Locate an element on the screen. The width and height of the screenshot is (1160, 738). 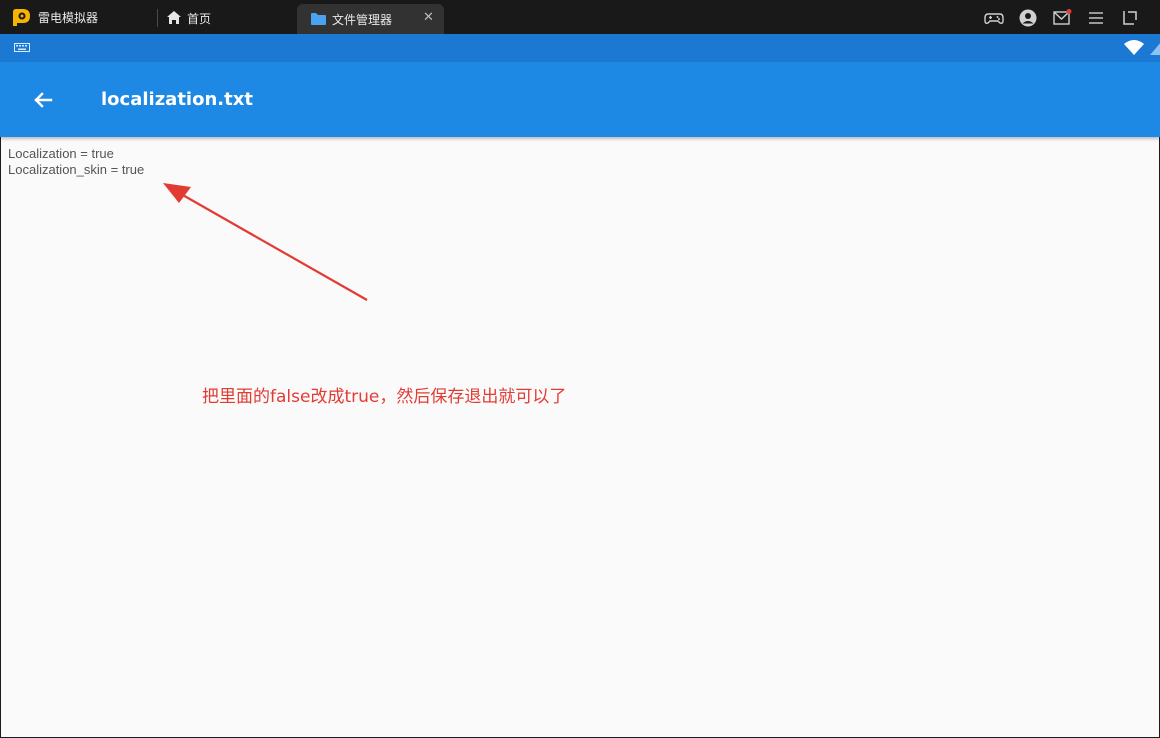
wifi-icon is located at coordinates (1134, 47).